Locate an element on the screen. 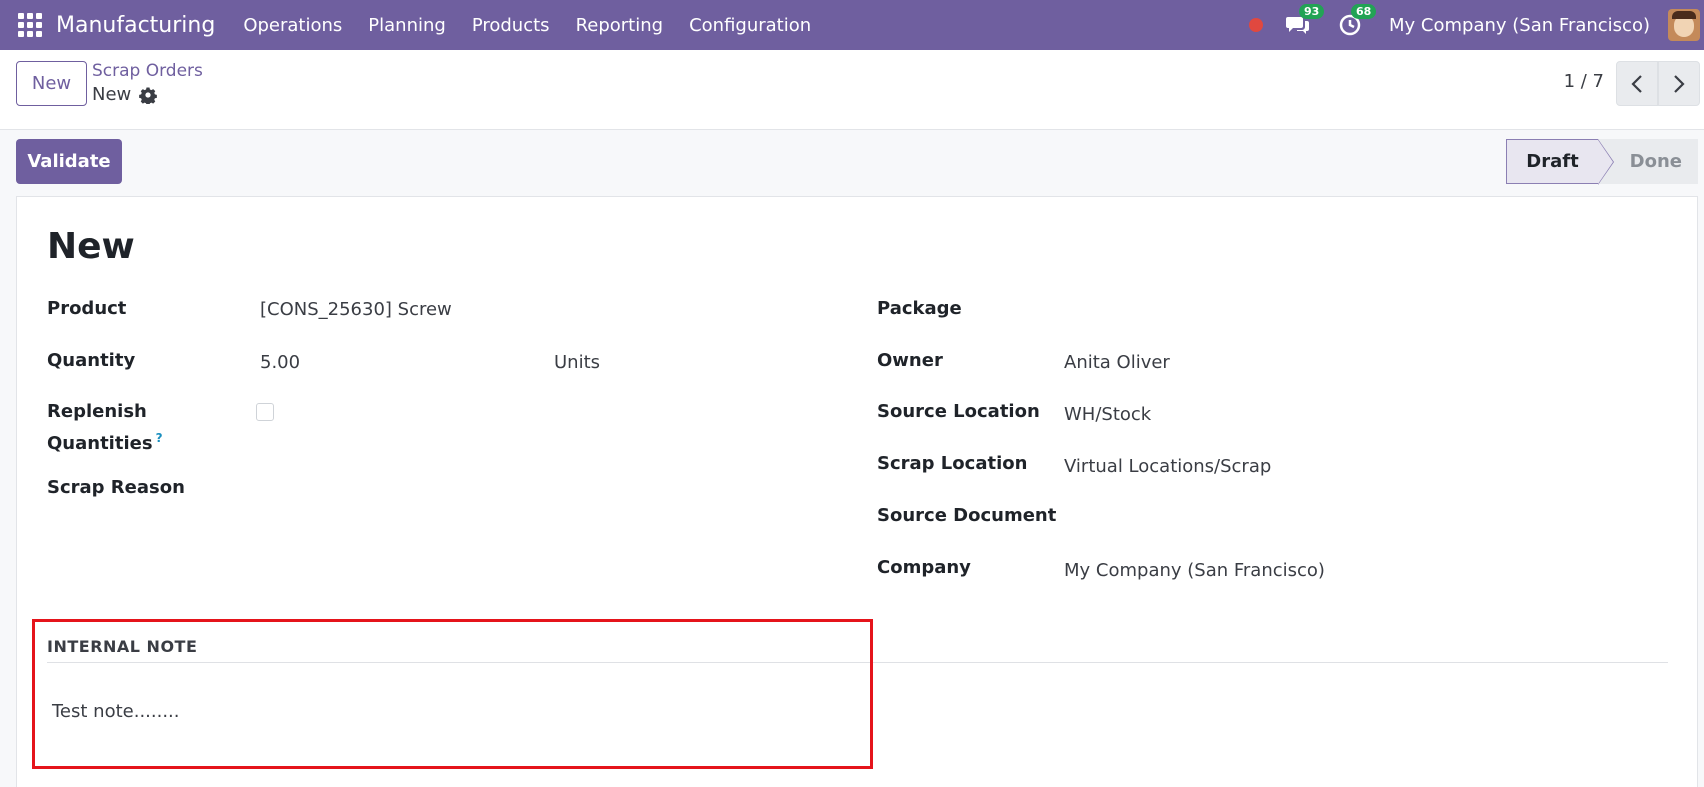 Image resolution: width=1704 pixels, height=787 pixels. quantity-field: 5.00 is located at coordinates (280, 362).